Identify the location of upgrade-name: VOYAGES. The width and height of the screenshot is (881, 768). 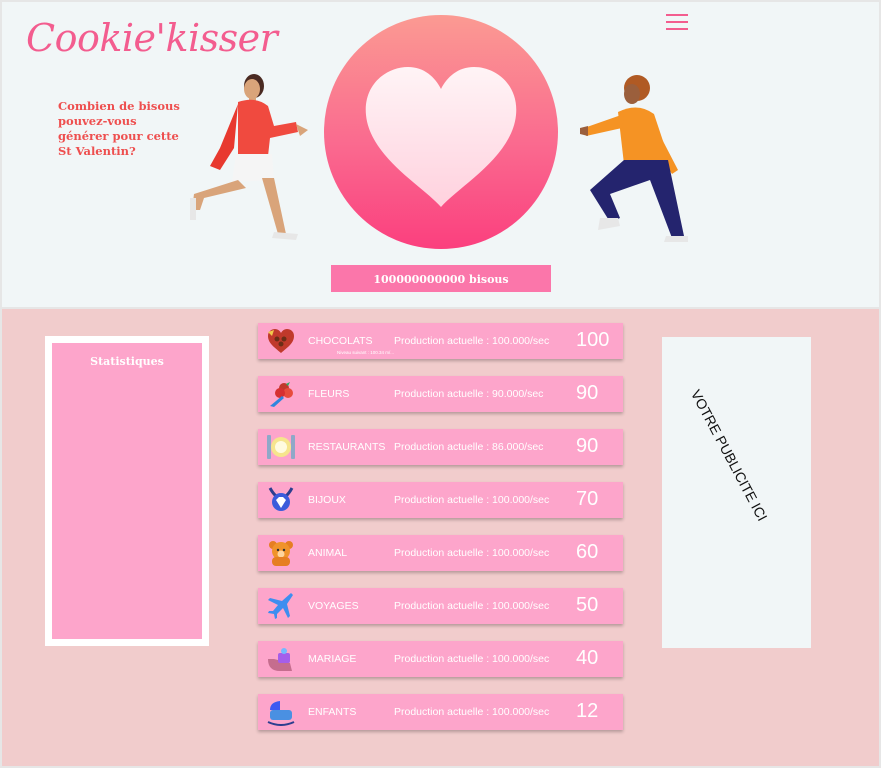
(333, 606).